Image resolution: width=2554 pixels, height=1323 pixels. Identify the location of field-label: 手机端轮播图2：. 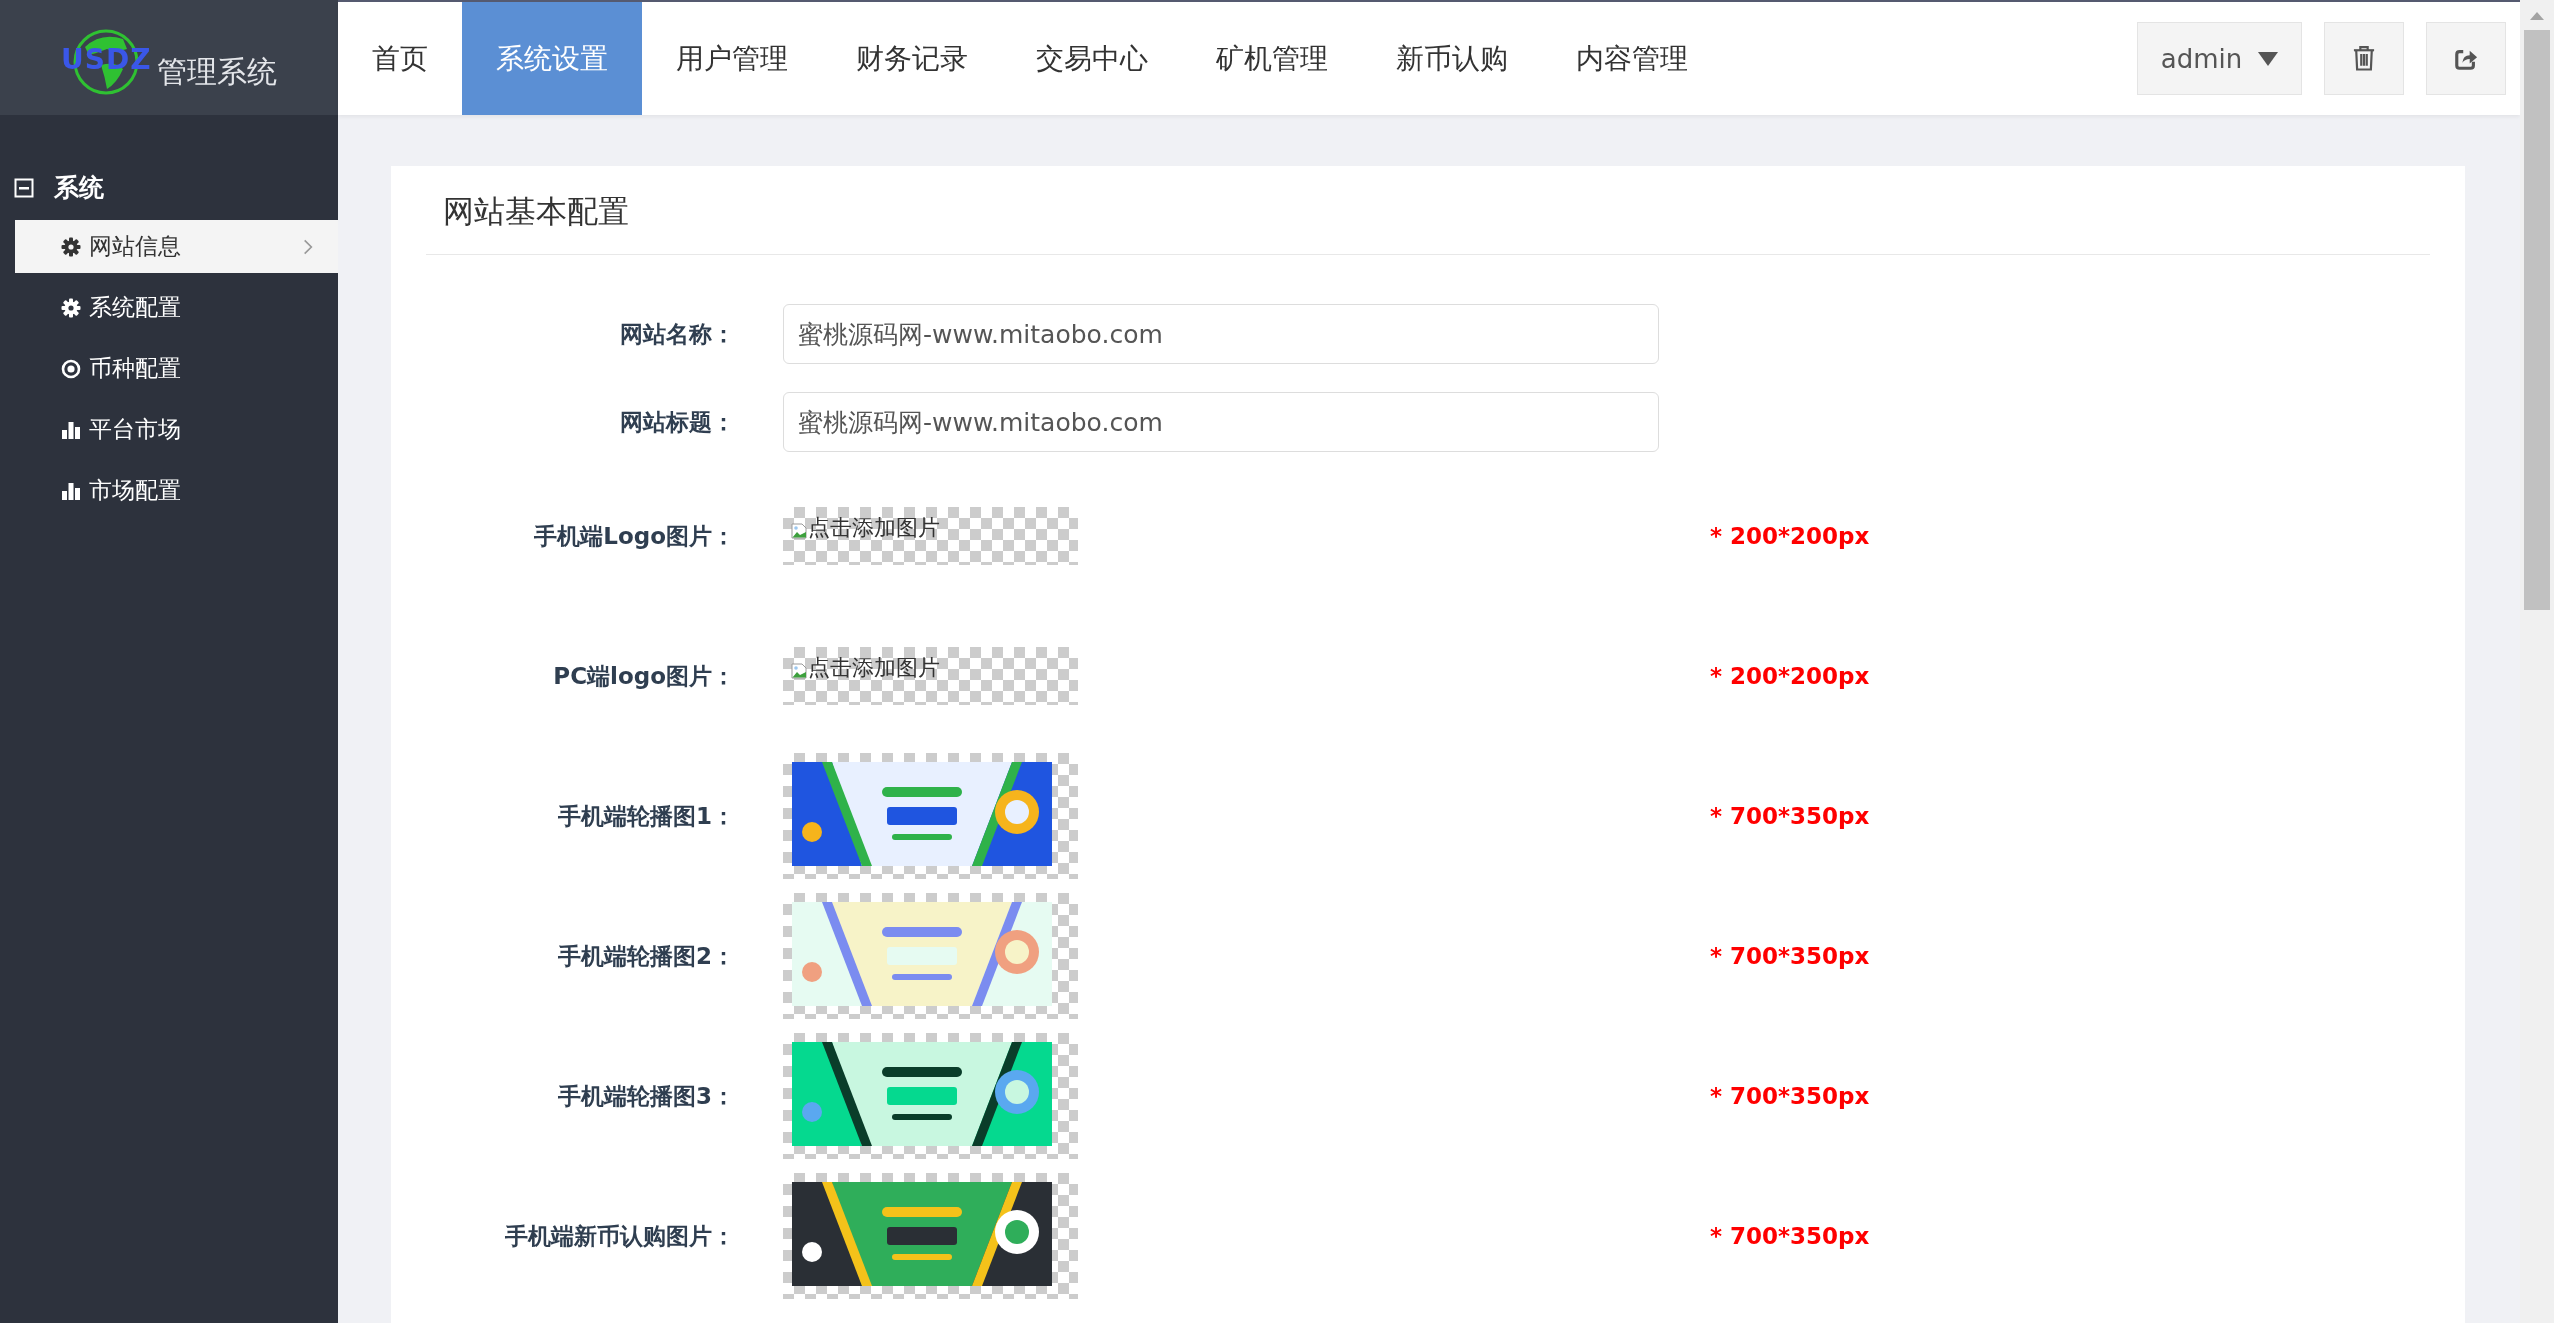
(646, 956).